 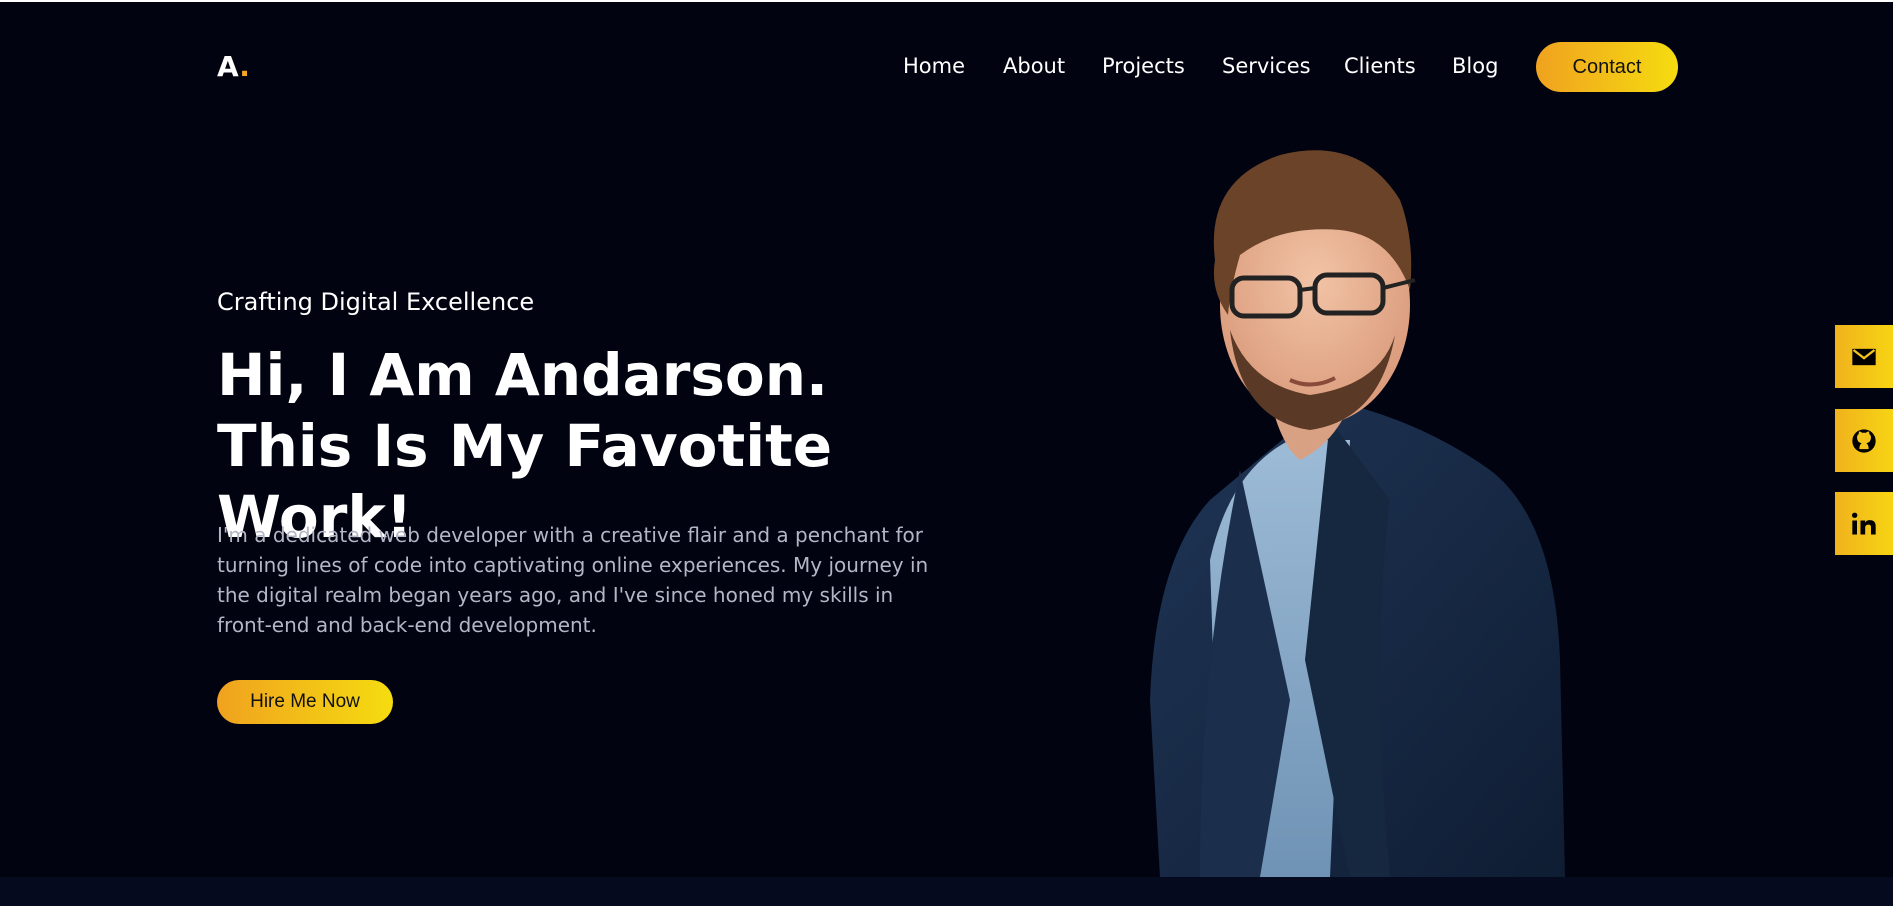 I want to click on nav-clients: Clients, so click(x=1380, y=66).